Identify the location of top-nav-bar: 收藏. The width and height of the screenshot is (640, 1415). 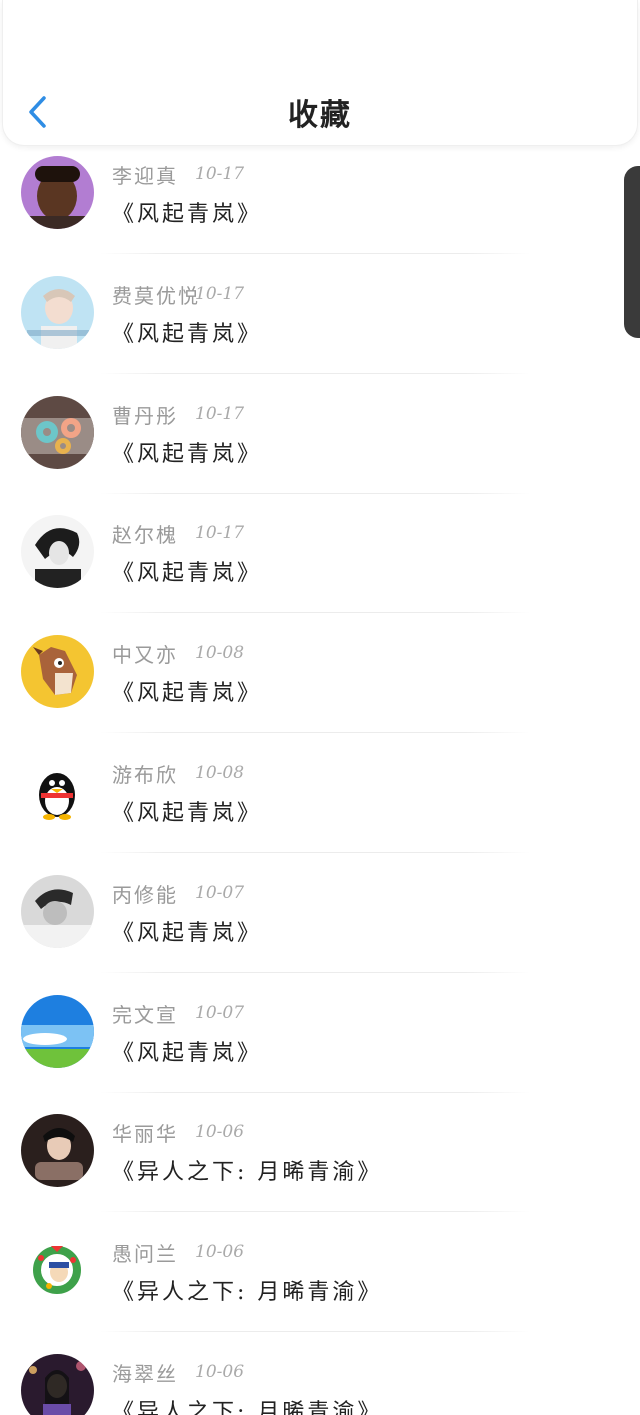
(320, 73).